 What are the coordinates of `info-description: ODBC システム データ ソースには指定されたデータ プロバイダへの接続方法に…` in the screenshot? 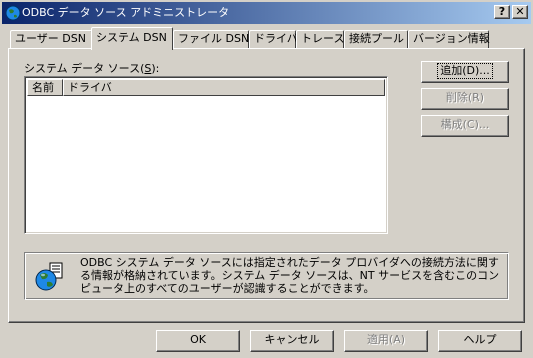 It's located at (290, 275).